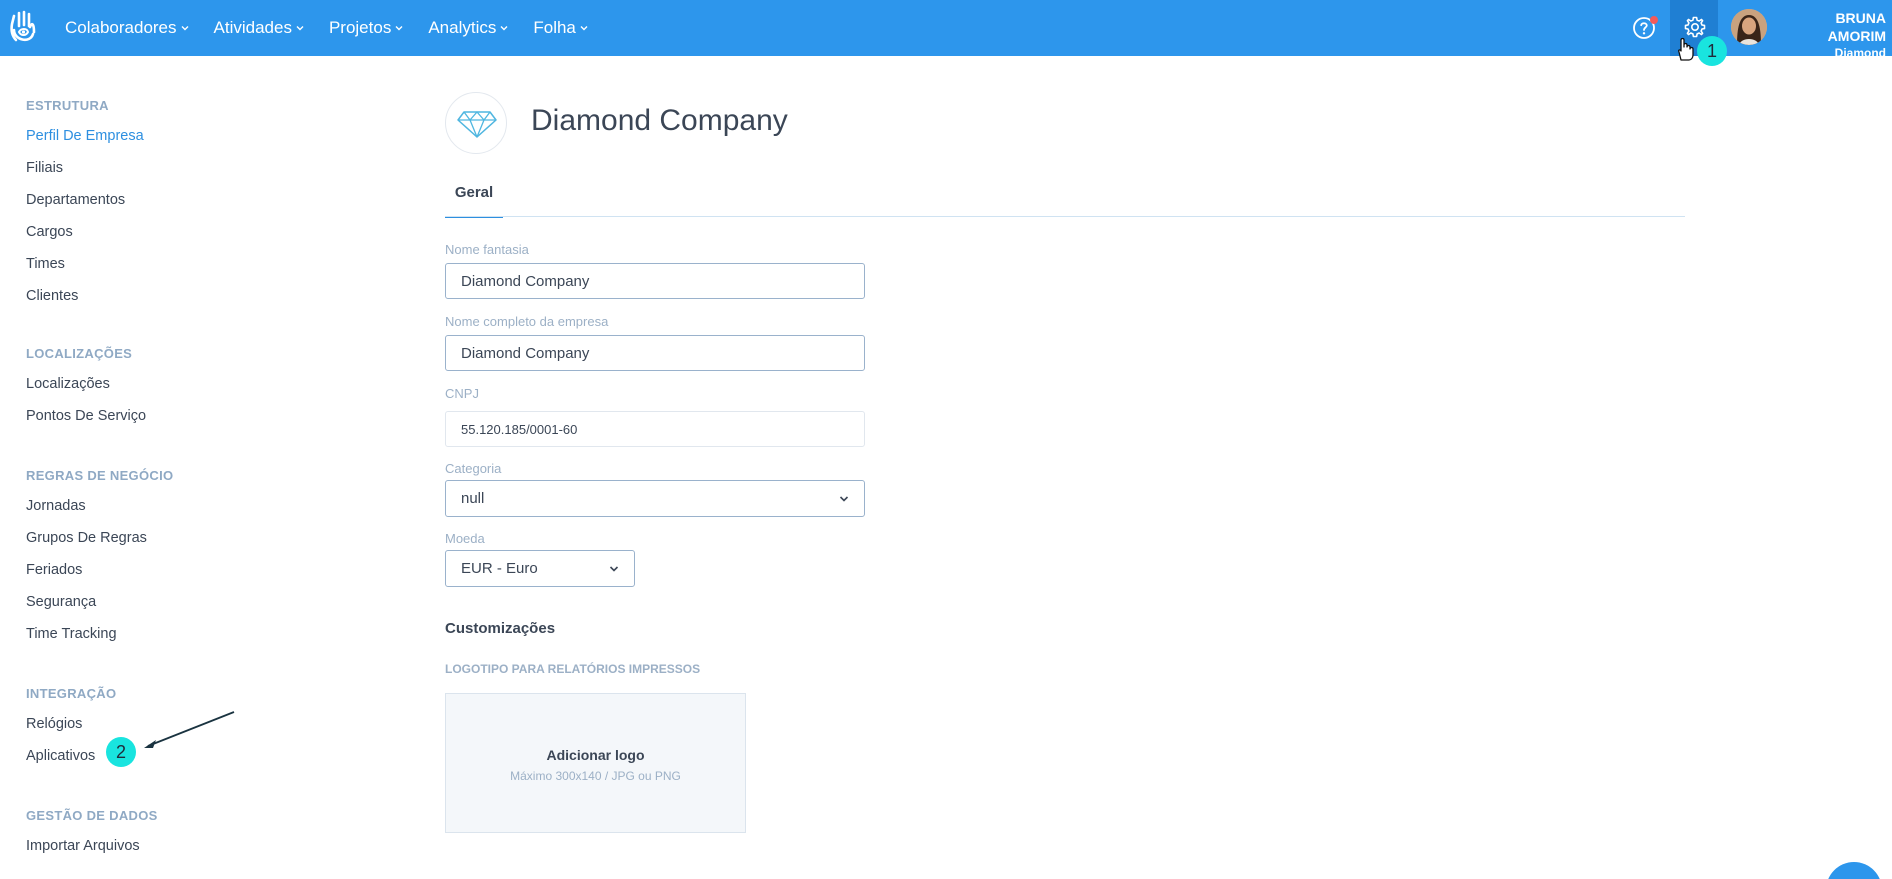  Describe the element at coordinates (75, 200) in the screenshot. I see `sidebar-item-departamentos: Departamentos` at that location.